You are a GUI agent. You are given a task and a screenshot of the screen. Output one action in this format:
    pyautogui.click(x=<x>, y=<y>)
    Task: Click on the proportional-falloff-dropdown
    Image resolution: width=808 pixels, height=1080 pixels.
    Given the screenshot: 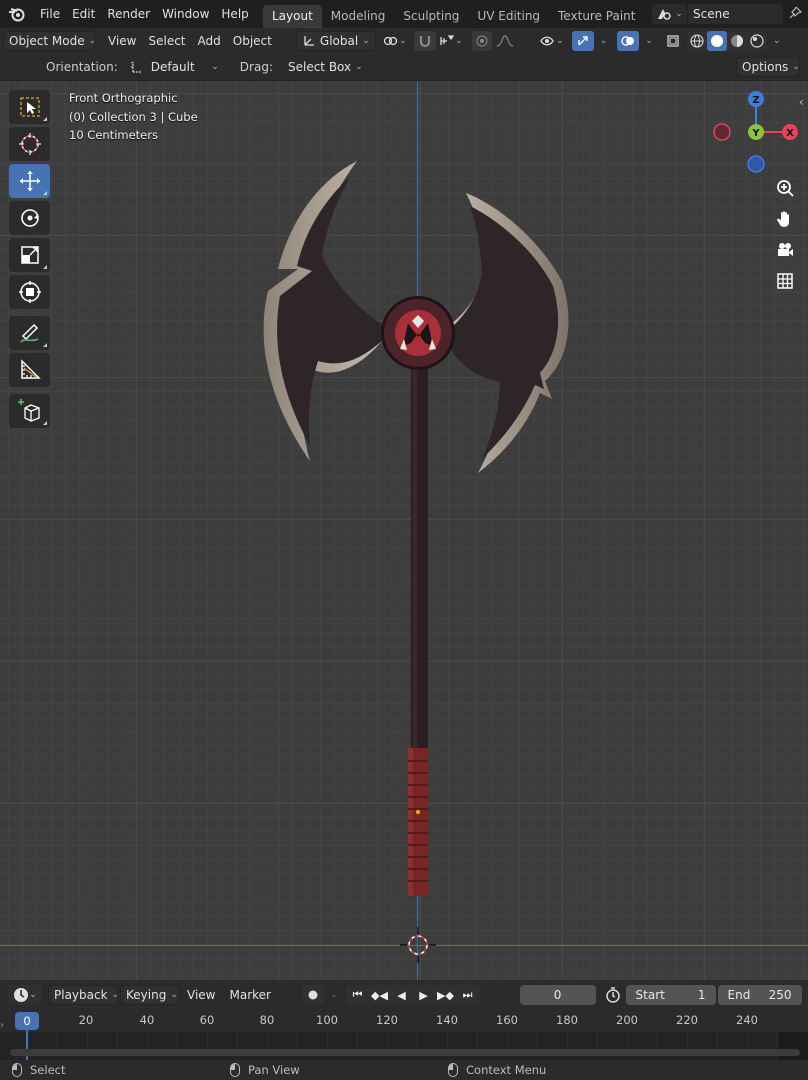 What is the action you would take?
    pyautogui.click(x=505, y=41)
    